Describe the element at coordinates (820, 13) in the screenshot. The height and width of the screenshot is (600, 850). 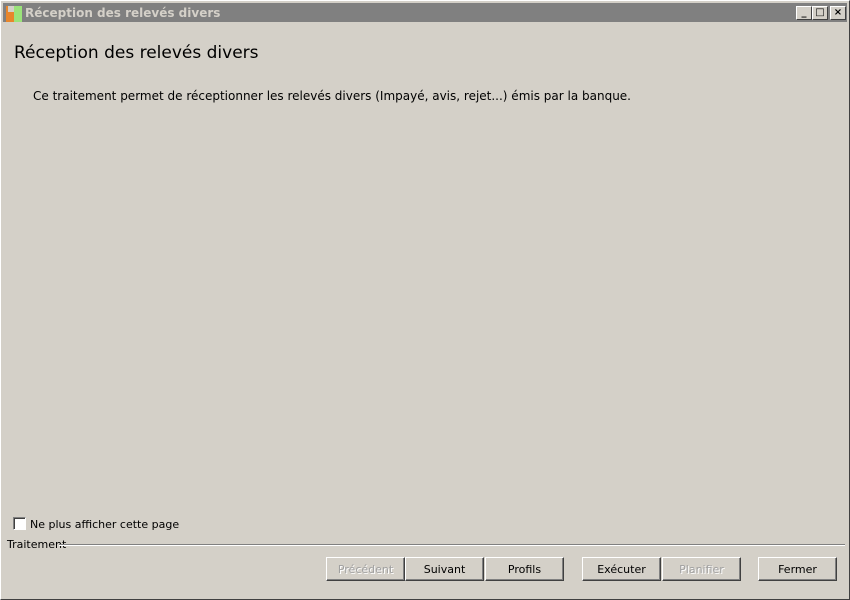
I see `maximize-button: □` at that location.